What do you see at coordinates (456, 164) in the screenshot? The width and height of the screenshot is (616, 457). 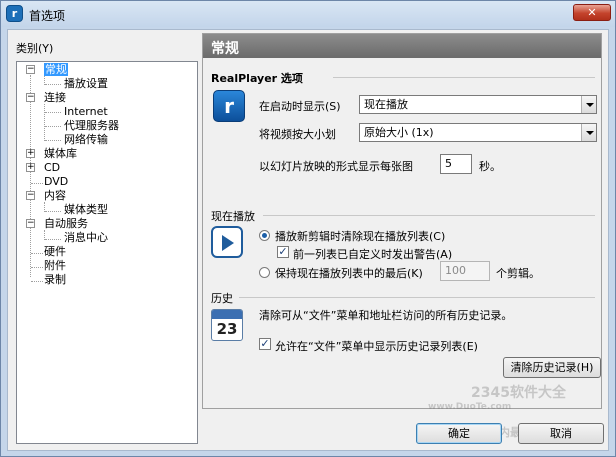 I see `slideshow-seconds-input: 5` at bounding box center [456, 164].